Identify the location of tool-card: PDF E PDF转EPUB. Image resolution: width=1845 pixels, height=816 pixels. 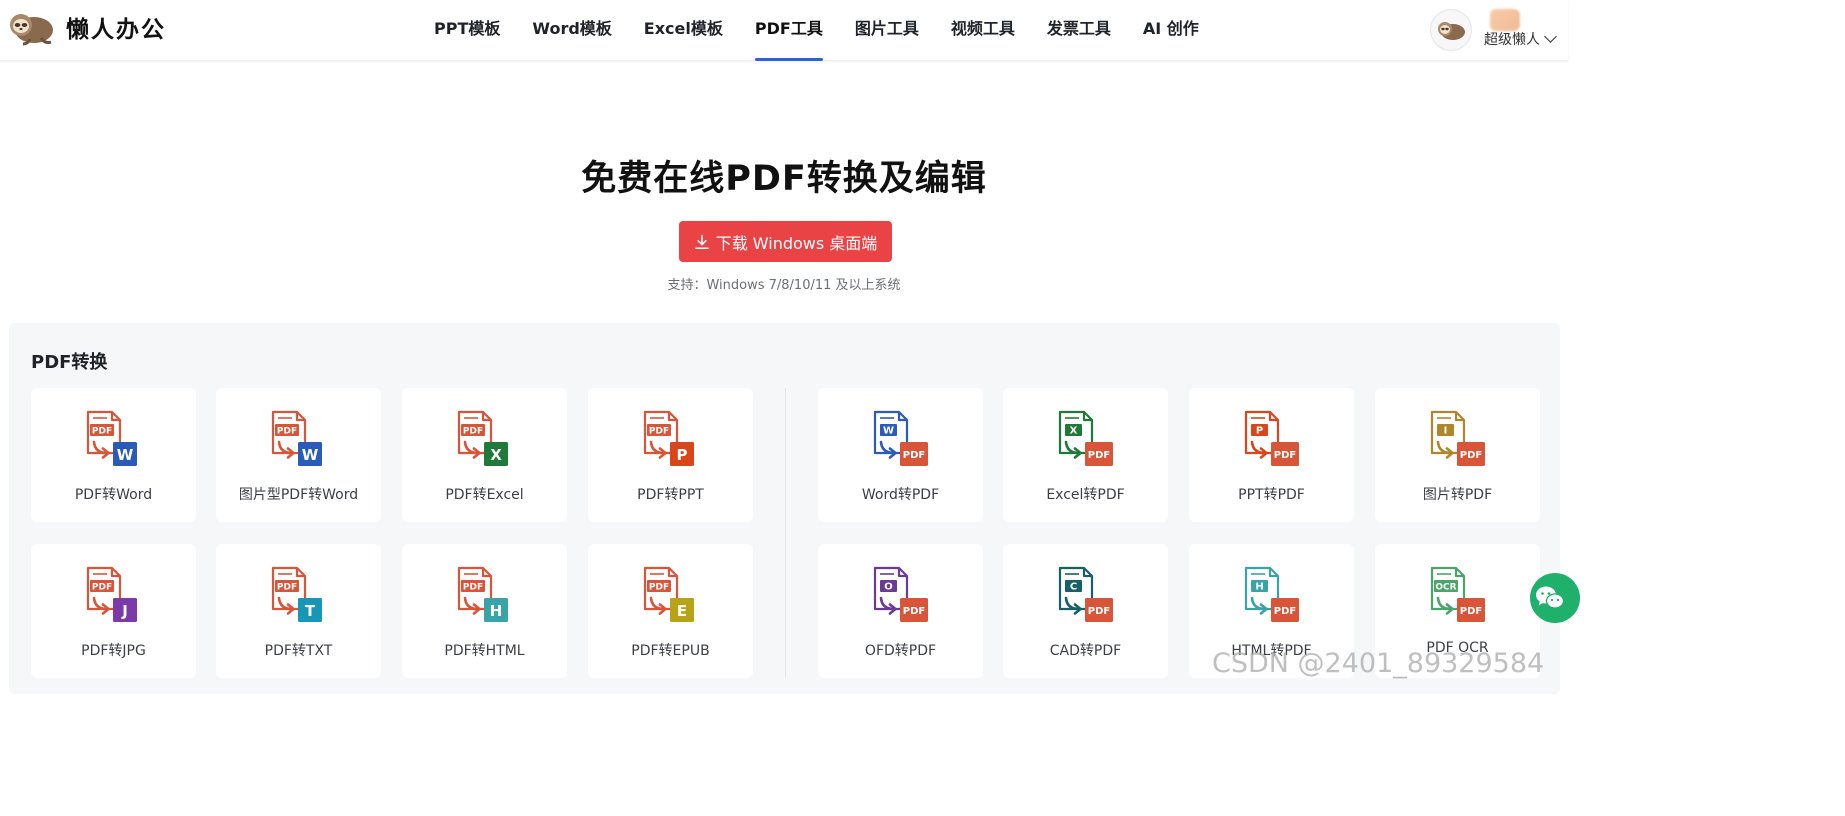
(670, 611).